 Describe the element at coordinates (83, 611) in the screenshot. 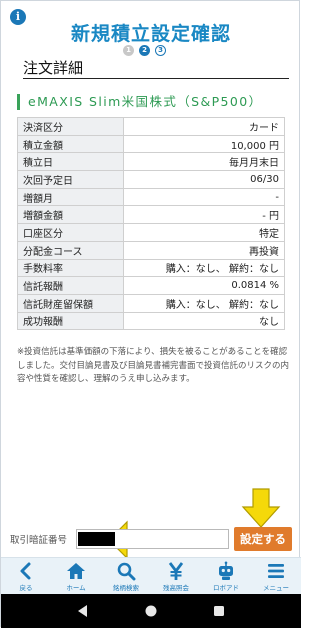

I see `system-back-icon` at that location.